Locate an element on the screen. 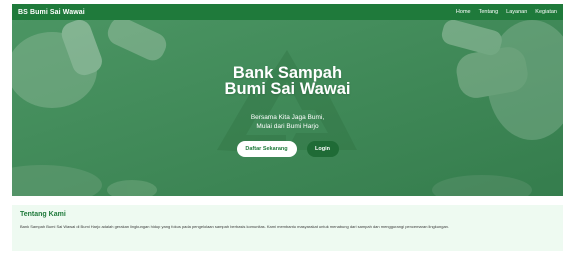 The width and height of the screenshot is (563, 259). nav-home: Home is located at coordinates (463, 12).